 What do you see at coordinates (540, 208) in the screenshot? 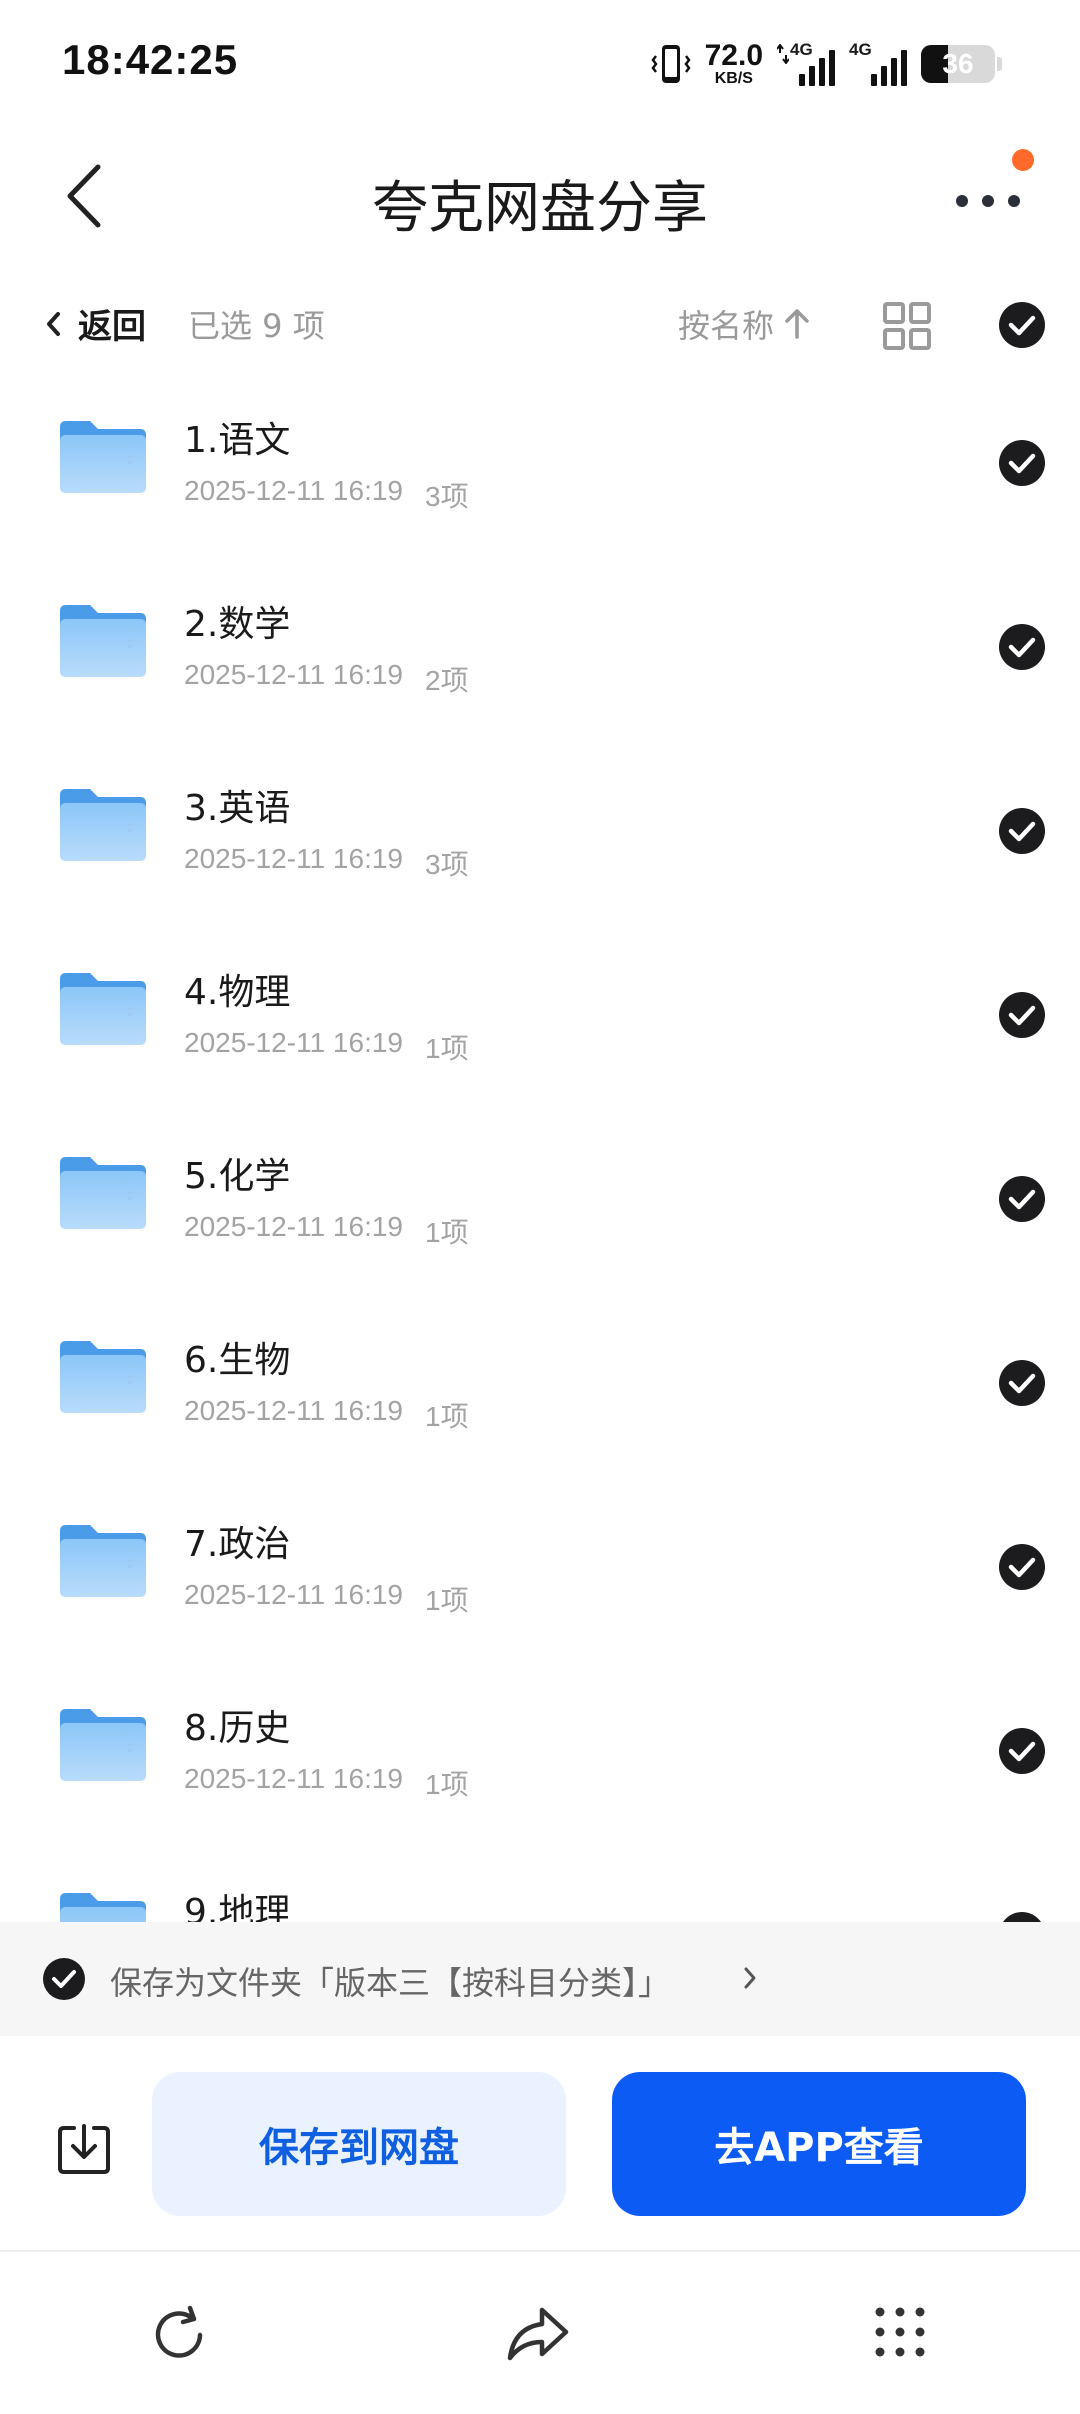
I see `page-title: 夸克网盘分享` at bounding box center [540, 208].